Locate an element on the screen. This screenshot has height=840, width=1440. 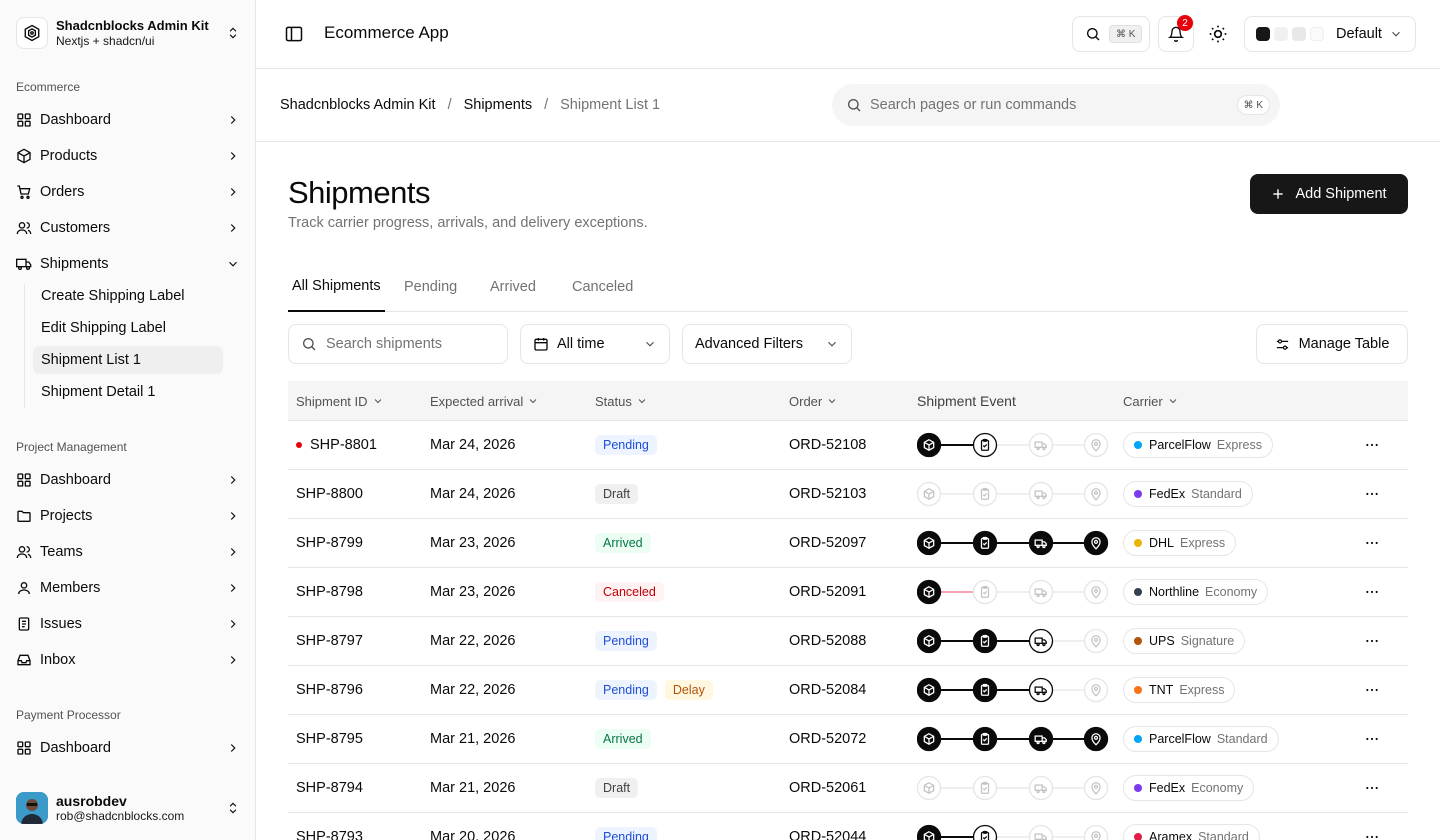
expected-arrival: Mar 22, 2026 is located at coordinates (473, 690).